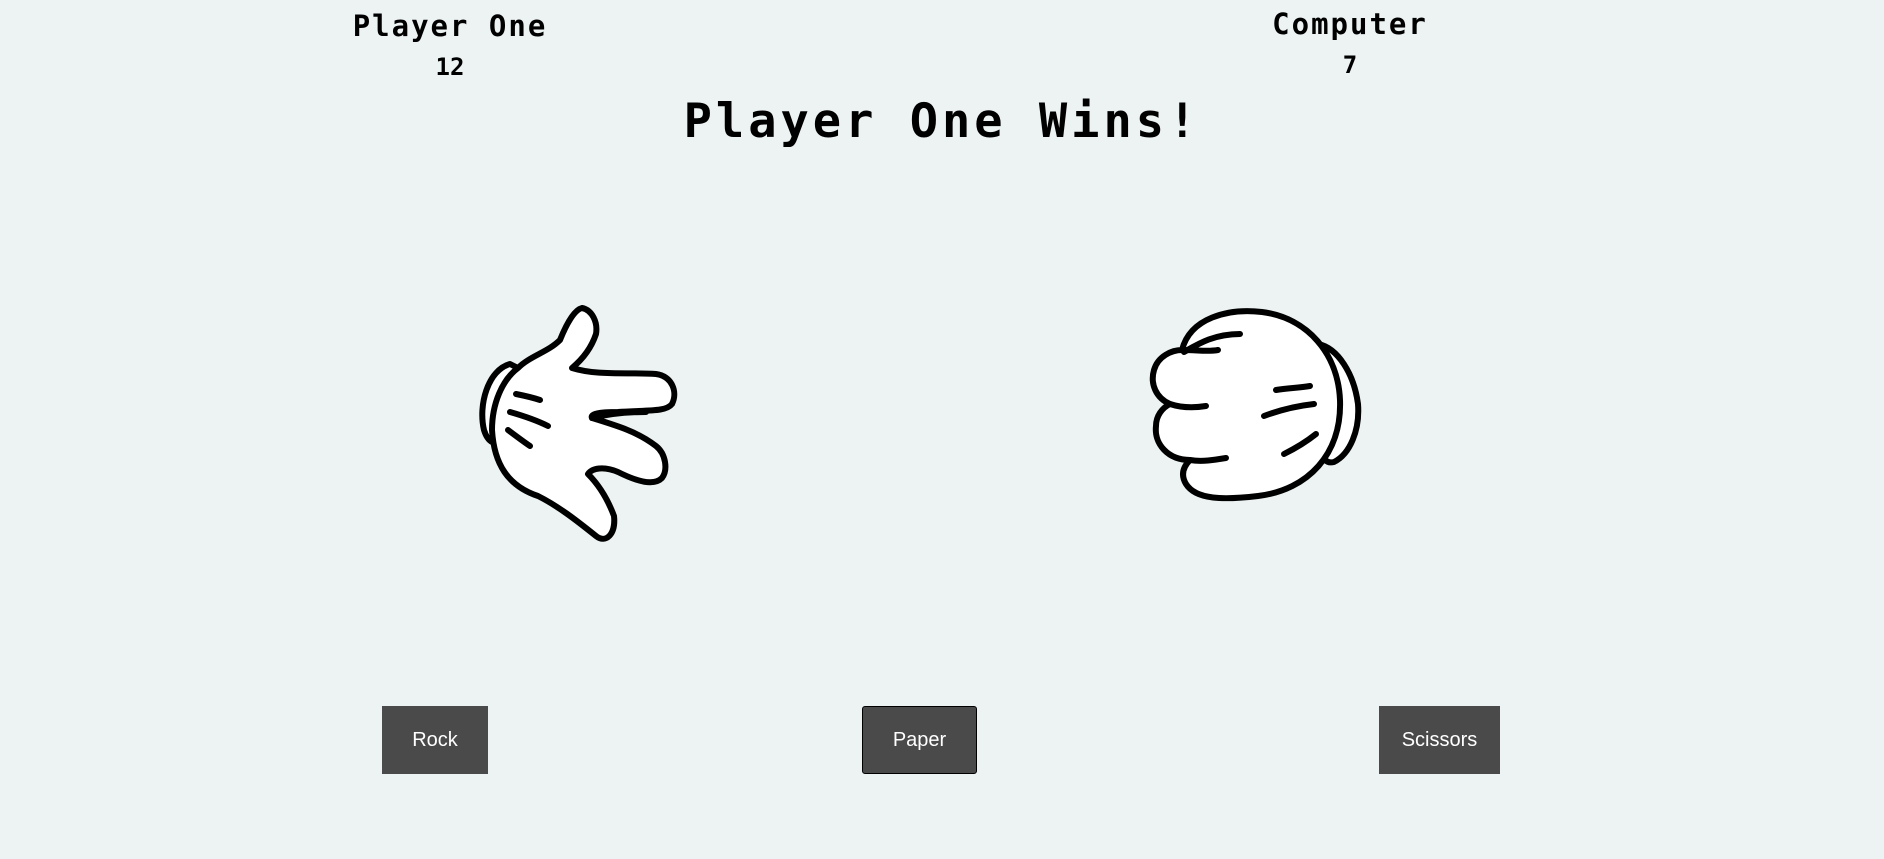  I want to click on rock-button: Rock, so click(435, 740).